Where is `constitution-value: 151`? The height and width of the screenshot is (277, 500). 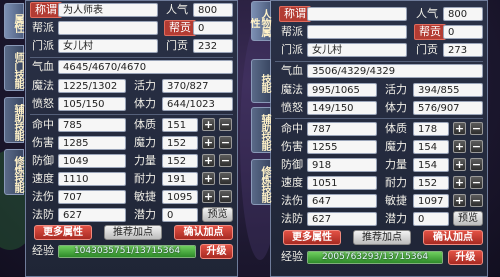 constitution-value: 151 is located at coordinates (180, 125).